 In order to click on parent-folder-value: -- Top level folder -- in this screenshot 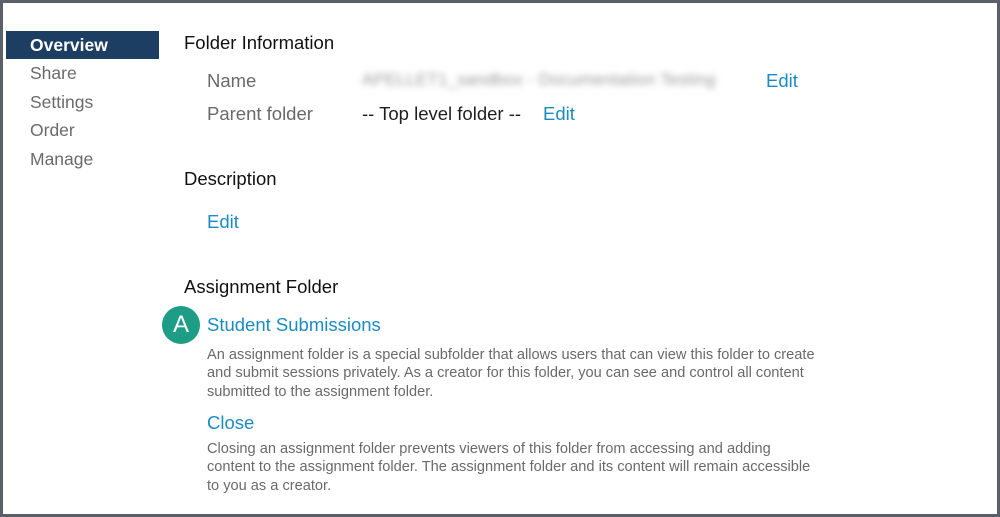, I will do `click(442, 113)`.